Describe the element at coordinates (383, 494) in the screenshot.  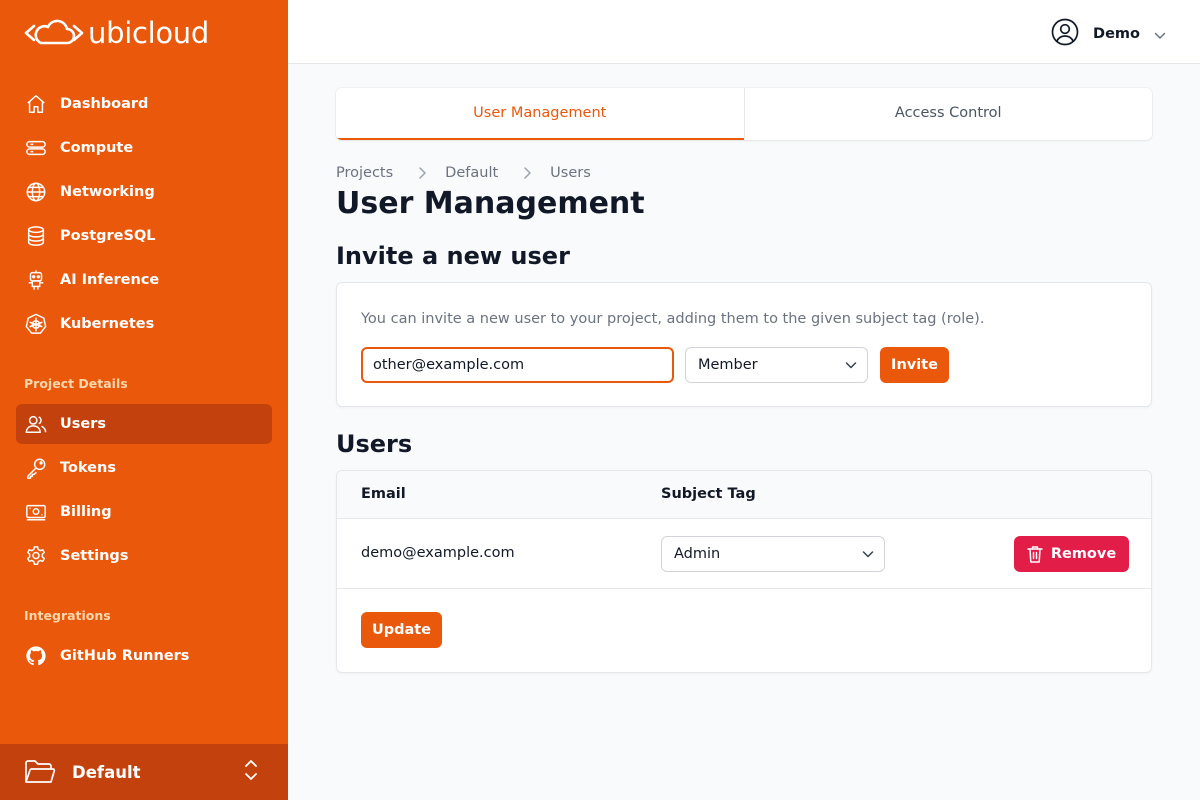
I see `column-header-email: Email` at that location.